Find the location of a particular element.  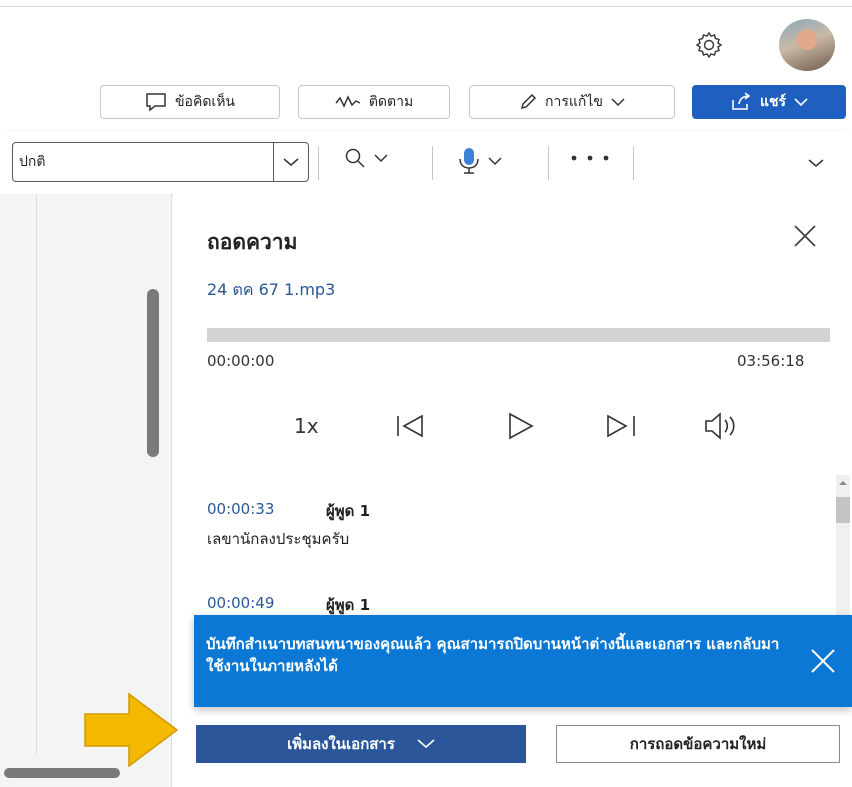

volume-icon is located at coordinates (722, 426).